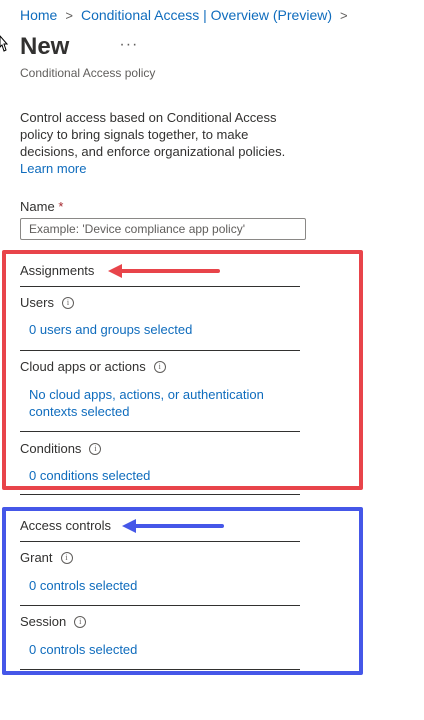 Image resolution: width=424 pixels, height=720 pixels. I want to click on cursor-icon, so click(4, 43).